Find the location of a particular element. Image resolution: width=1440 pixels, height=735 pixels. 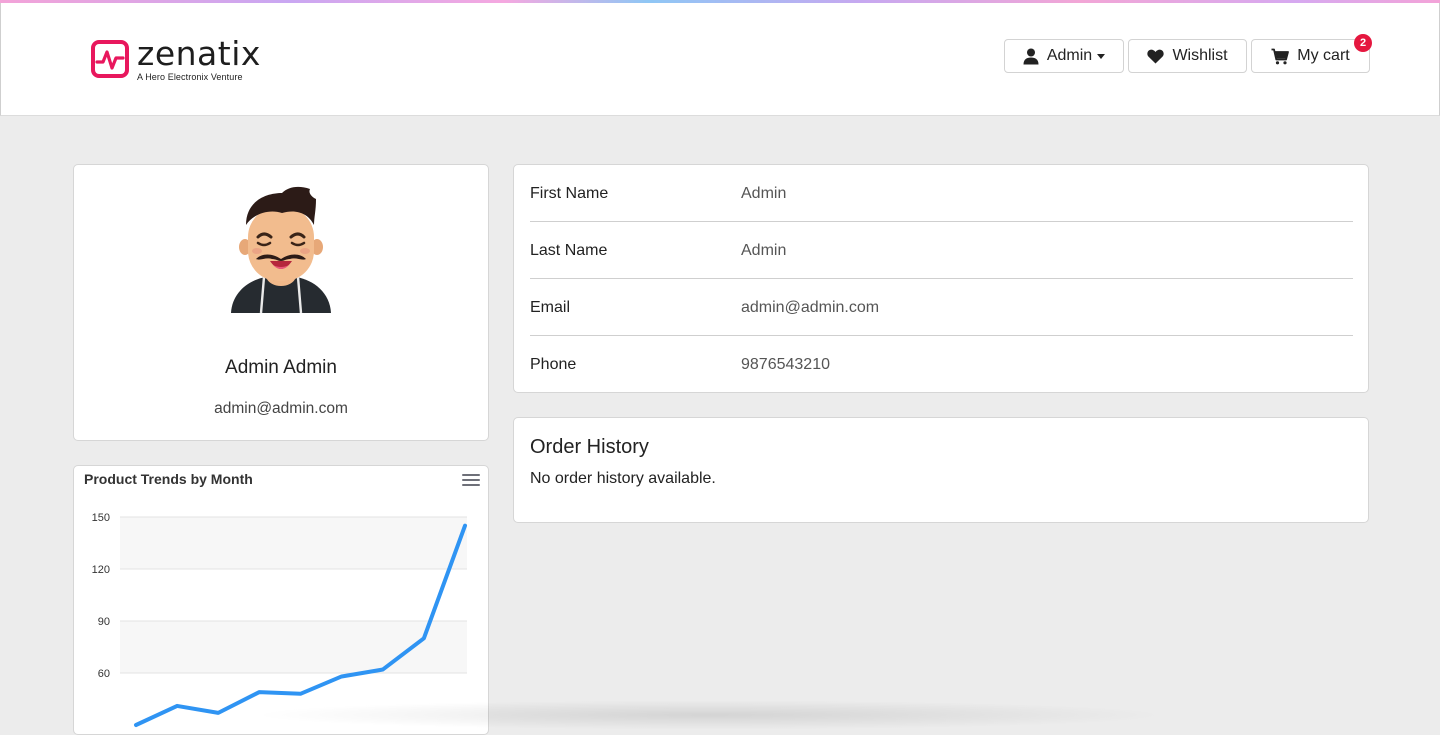

profile-card: Admin Admin admin@admin.com is located at coordinates (281, 302).